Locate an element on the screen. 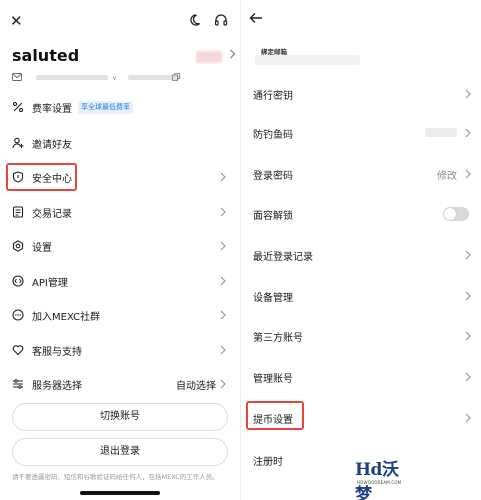 The width and height of the screenshot is (481, 500). row-passkey: 通行密钥 is located at coordinates (362, 94).